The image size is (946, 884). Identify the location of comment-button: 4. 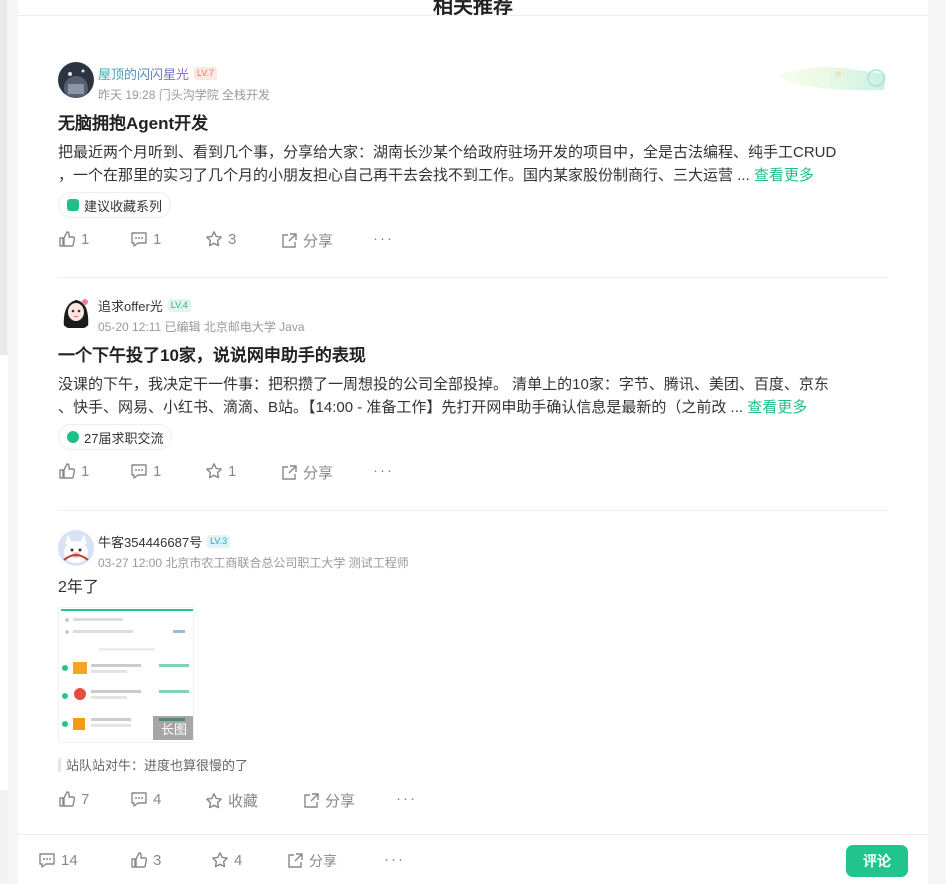
(145, 799).